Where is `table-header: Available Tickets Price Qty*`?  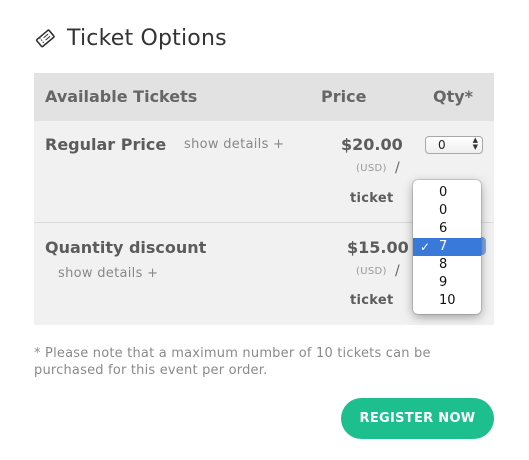 table-header: Available Tickets Price Qty* is located at coordinates (264, 97).